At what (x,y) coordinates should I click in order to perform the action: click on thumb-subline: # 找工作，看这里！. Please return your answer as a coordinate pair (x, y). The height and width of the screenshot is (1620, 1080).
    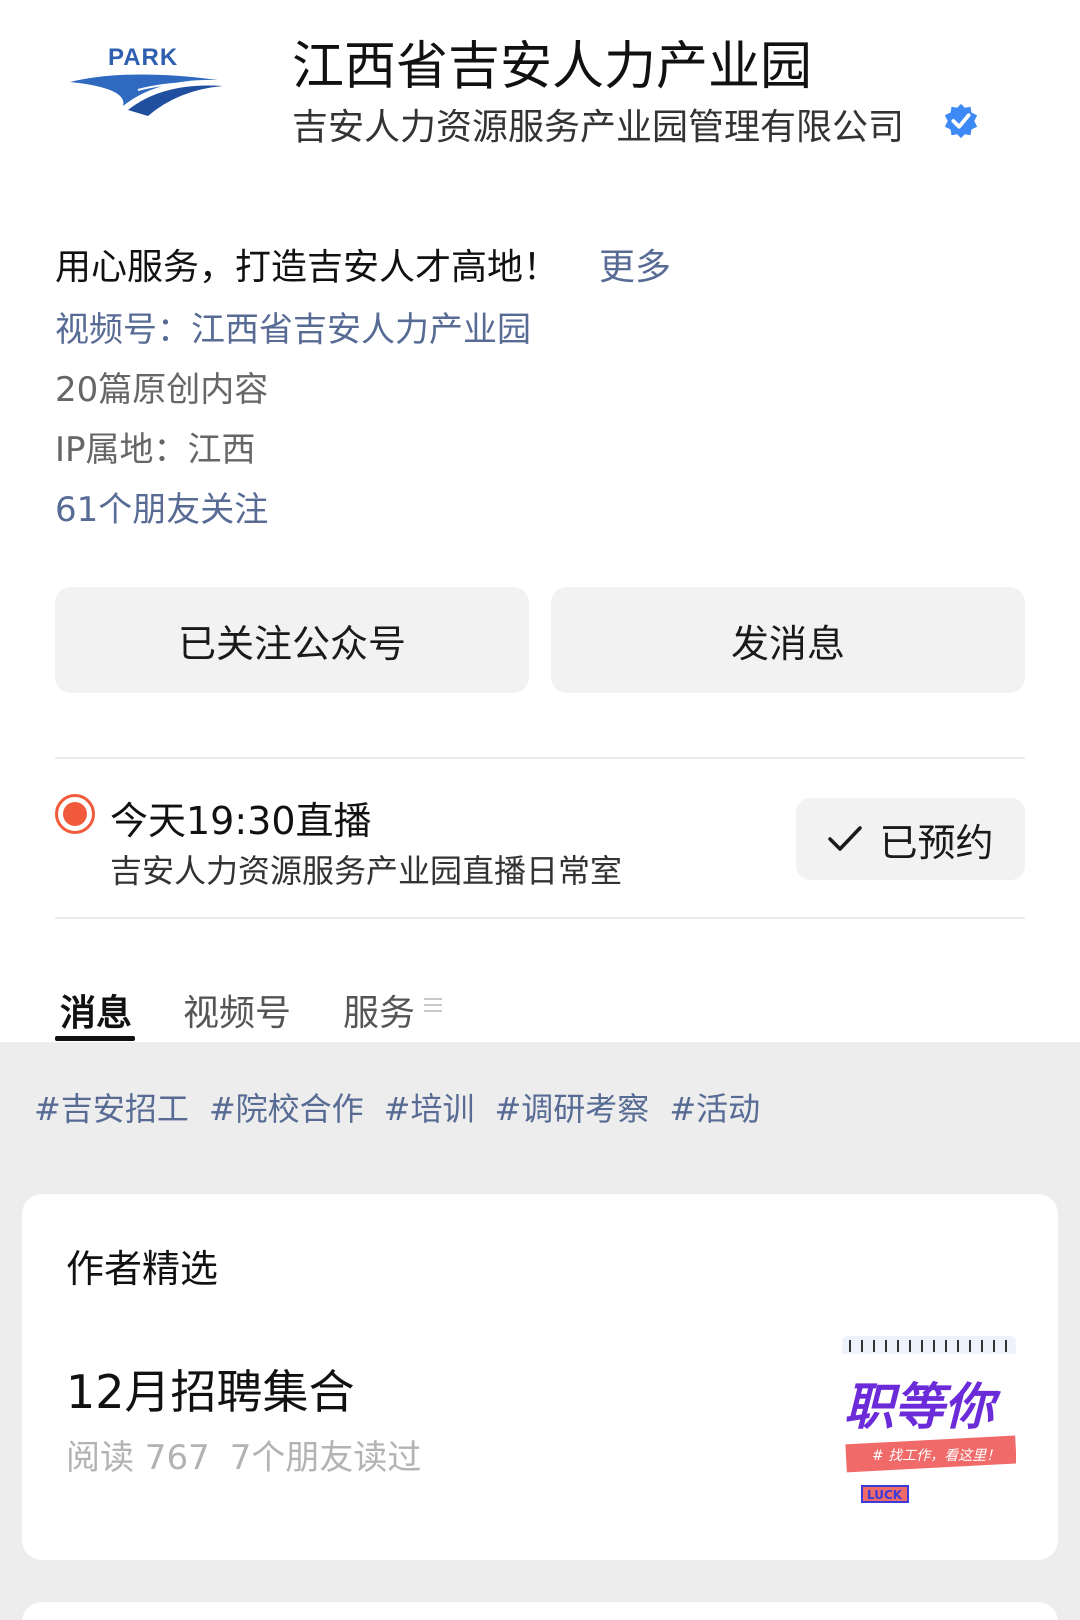
    Looking at the image, I should click on (936, 1456).